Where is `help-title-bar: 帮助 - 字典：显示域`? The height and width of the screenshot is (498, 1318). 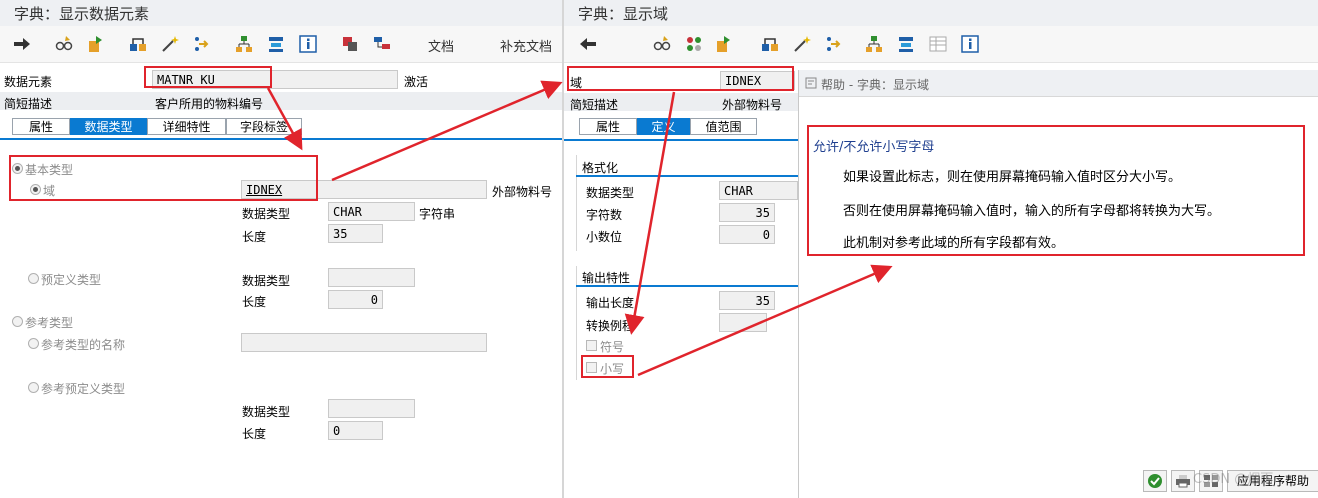
help-title-bar: 帮助 - 字典：显示域 is located at coordinates (1058, 83).